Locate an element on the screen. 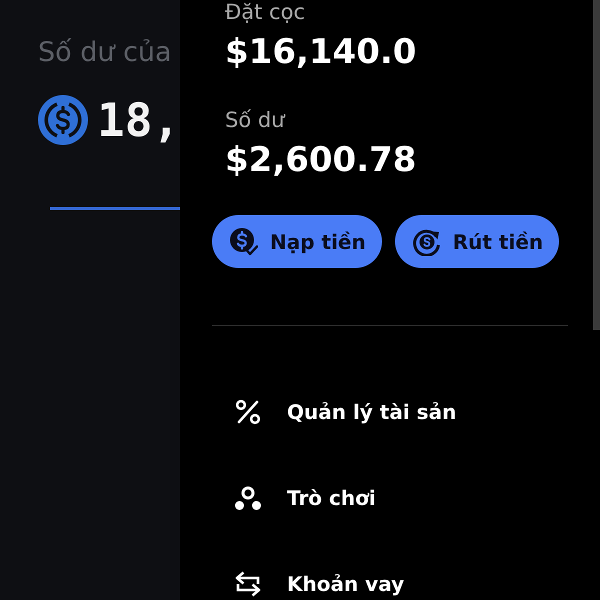  coin-cycle-icon is located at coordinates (426, 242).